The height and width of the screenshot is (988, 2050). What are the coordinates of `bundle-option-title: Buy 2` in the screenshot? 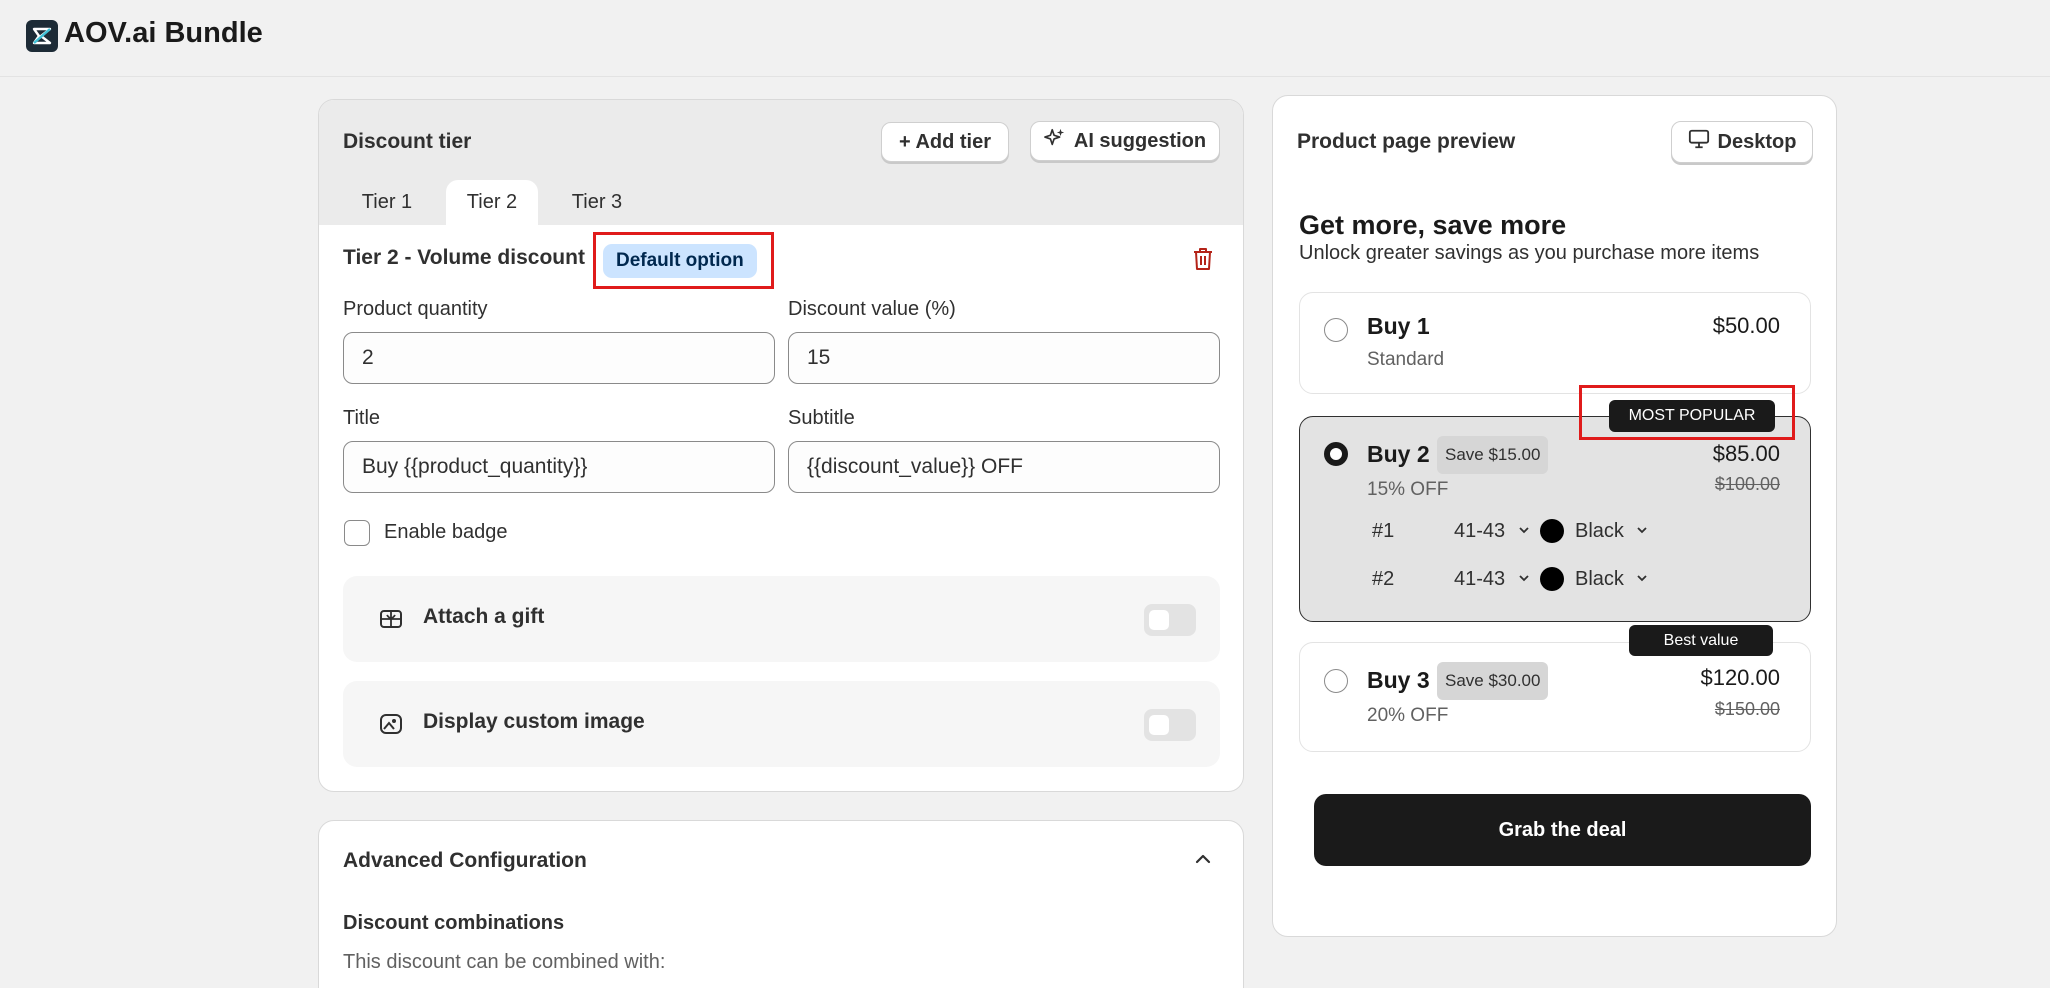 It's located at (1398, 454).